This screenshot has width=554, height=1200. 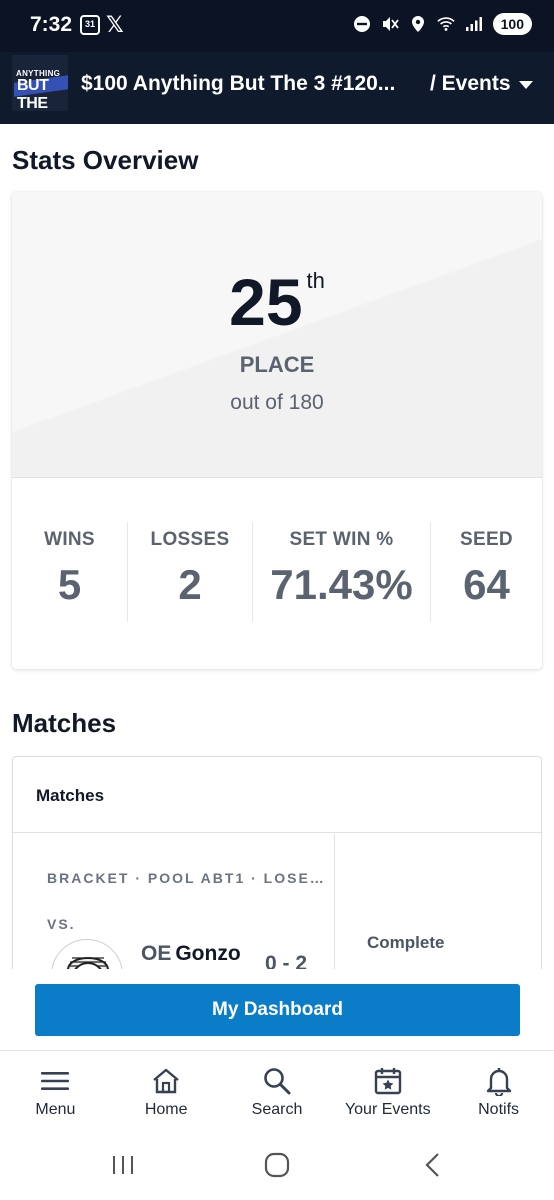 I want to click on wifi-icon, so click(x=445, y=24).